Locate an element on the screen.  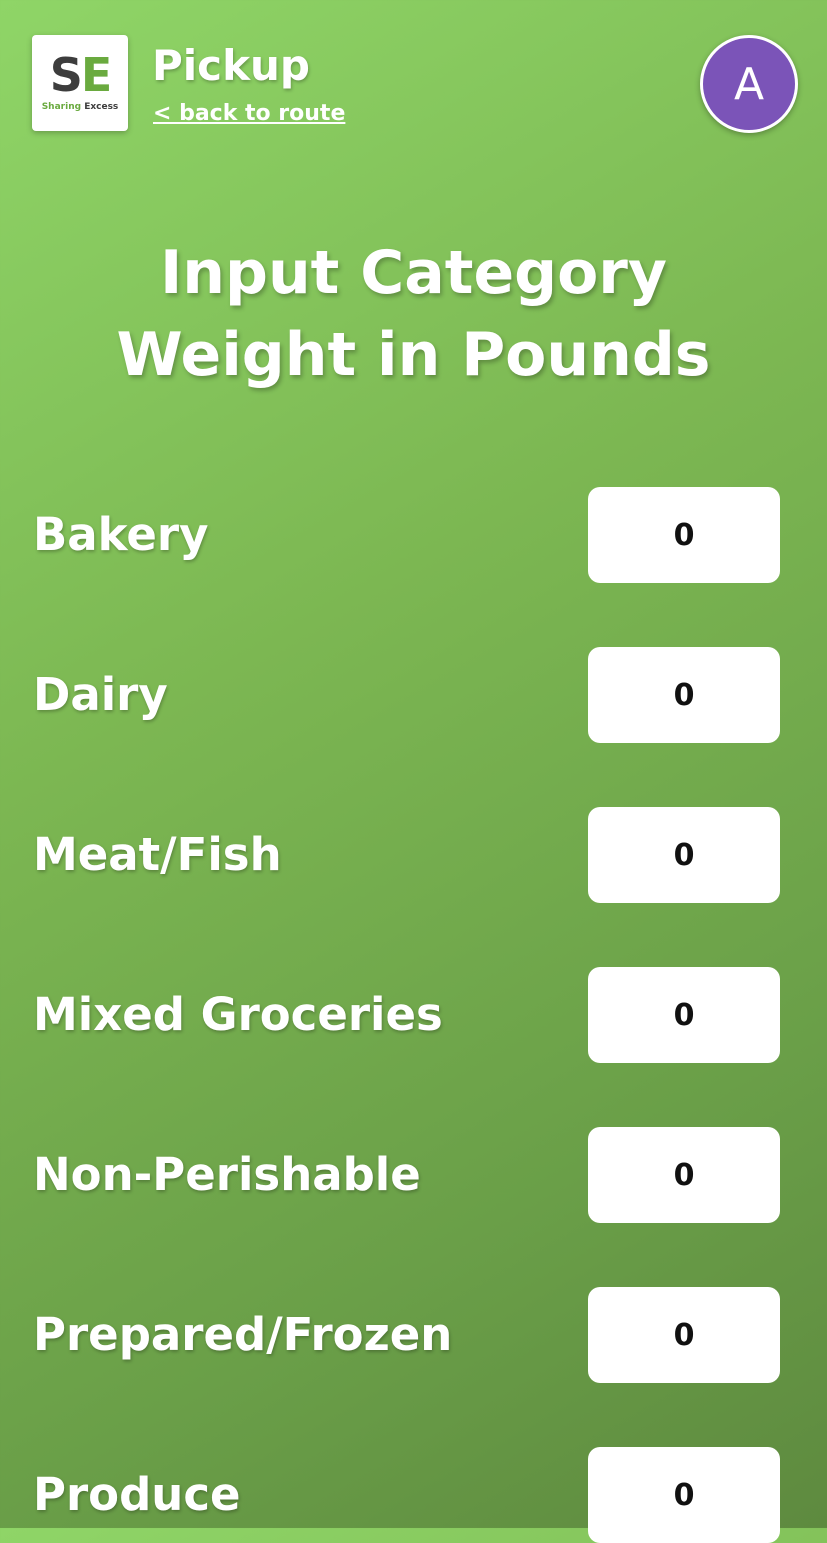
category-row-prepared-frozen: Prepared/Frozen is located at coordinates (413, 1335).